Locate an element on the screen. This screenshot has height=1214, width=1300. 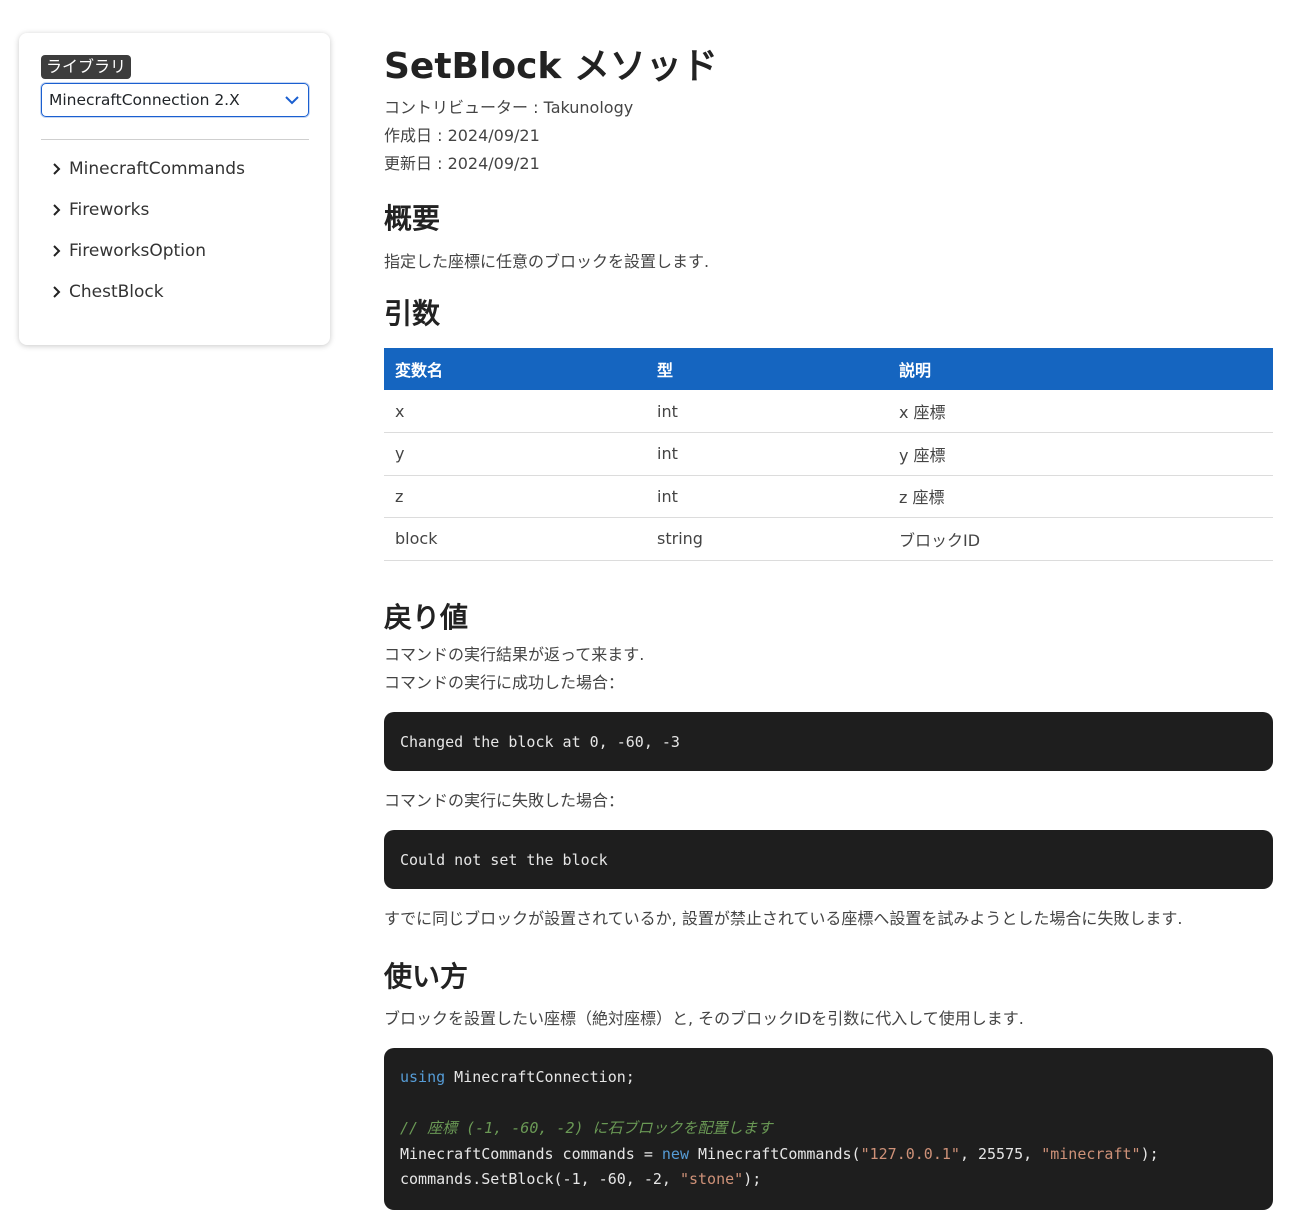
code-string: "minecraft" is located at coordinates (1091, 1153).